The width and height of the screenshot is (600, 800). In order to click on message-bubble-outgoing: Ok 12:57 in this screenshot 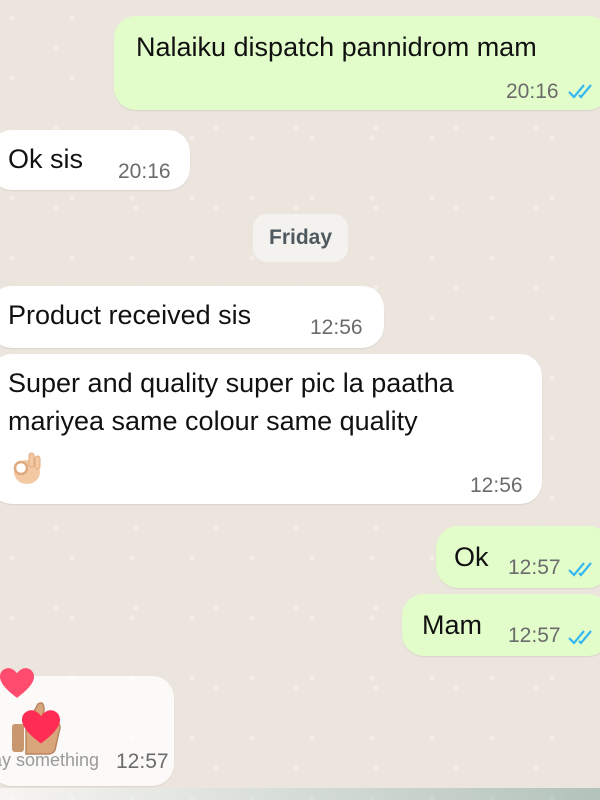, I will do `click(518, 557)`.